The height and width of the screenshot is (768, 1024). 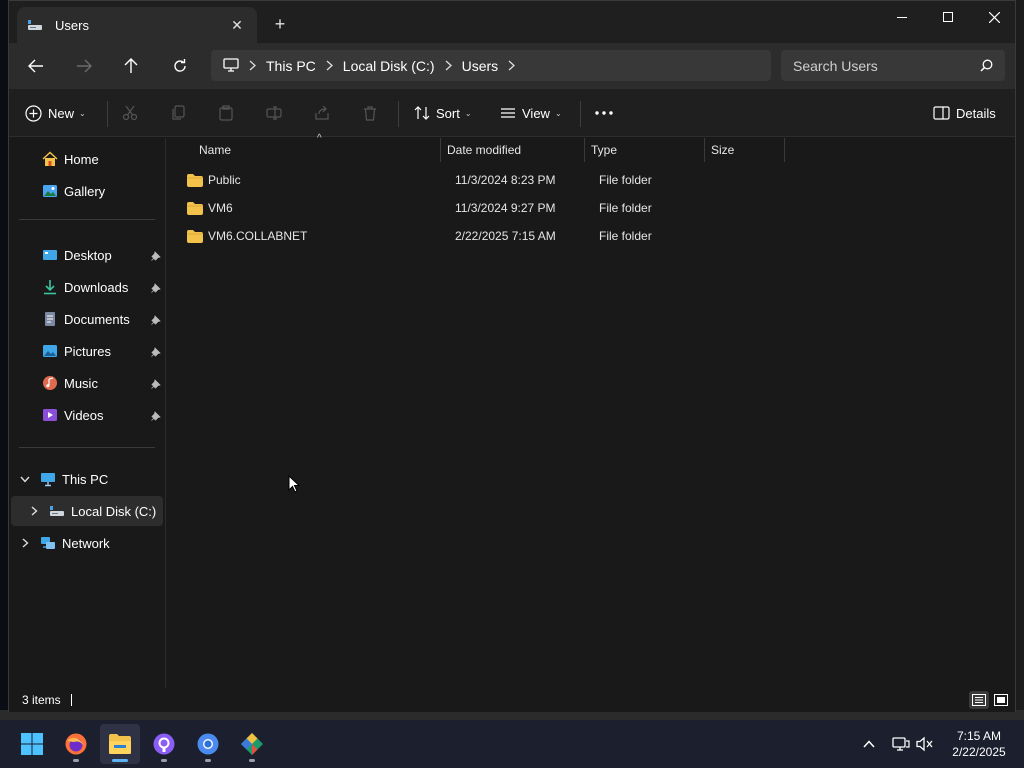 I want to click on column-header-date-modified: Date modified, so click(x=515, y=150).